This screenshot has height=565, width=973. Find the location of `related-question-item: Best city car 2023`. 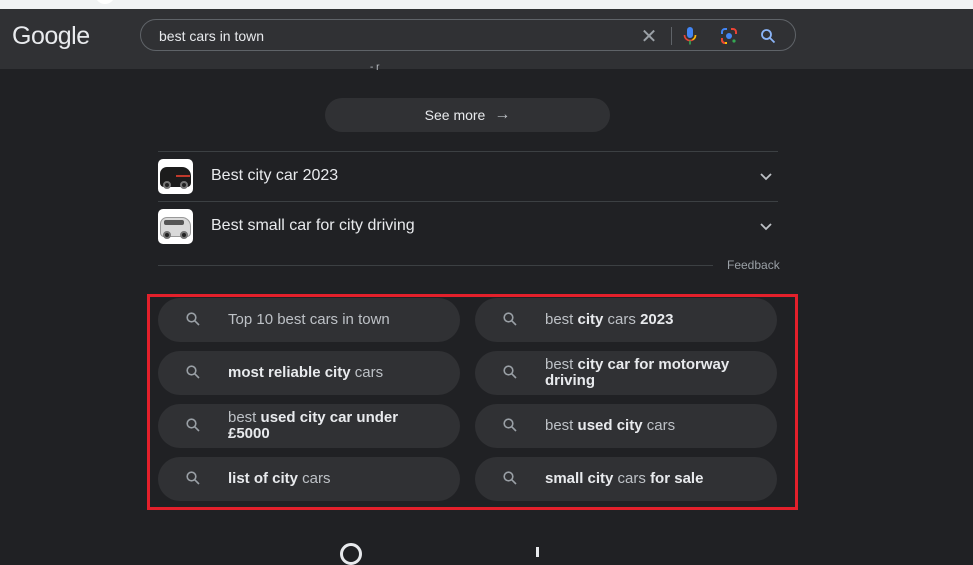

related-question-item: Best city car 2023 is located at coordinates (468, 176).